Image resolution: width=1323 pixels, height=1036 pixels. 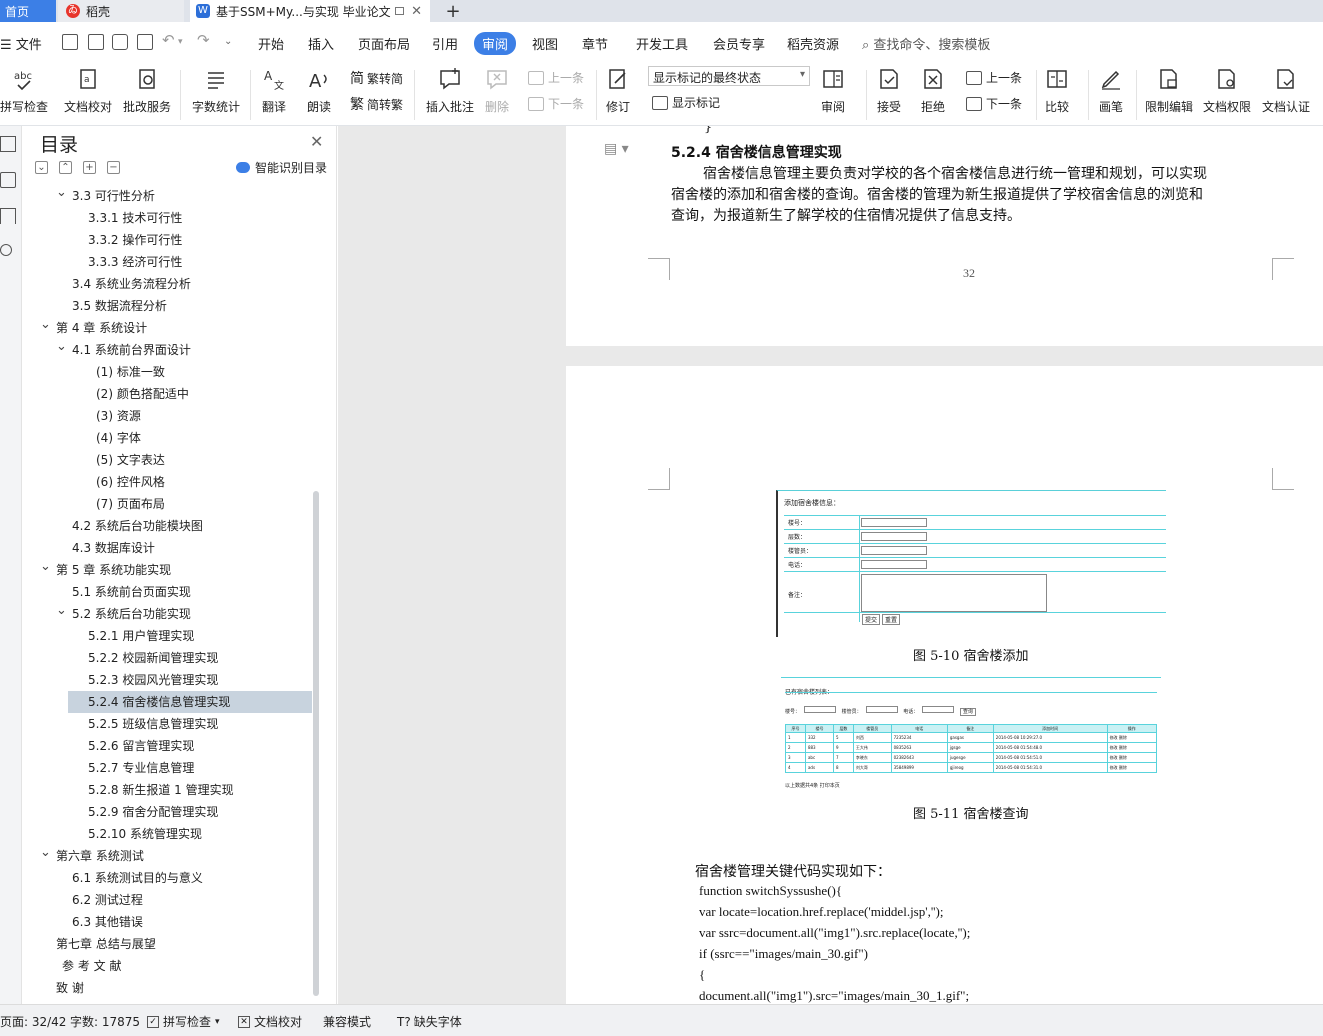 What do you see at coordinates (167, 834) in the screenshot?
I see `toc-item: 5.2.10 系统管理实现` at bounding box center [167, 834].